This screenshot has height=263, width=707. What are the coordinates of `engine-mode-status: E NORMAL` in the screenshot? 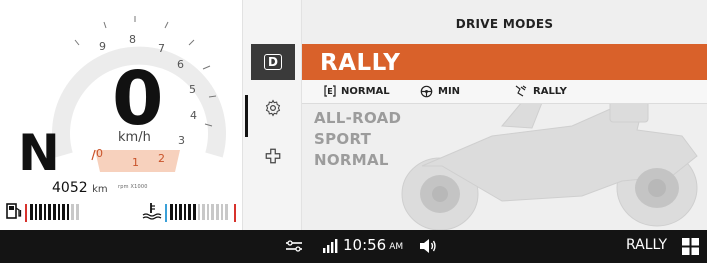 It's located at (357, 91).